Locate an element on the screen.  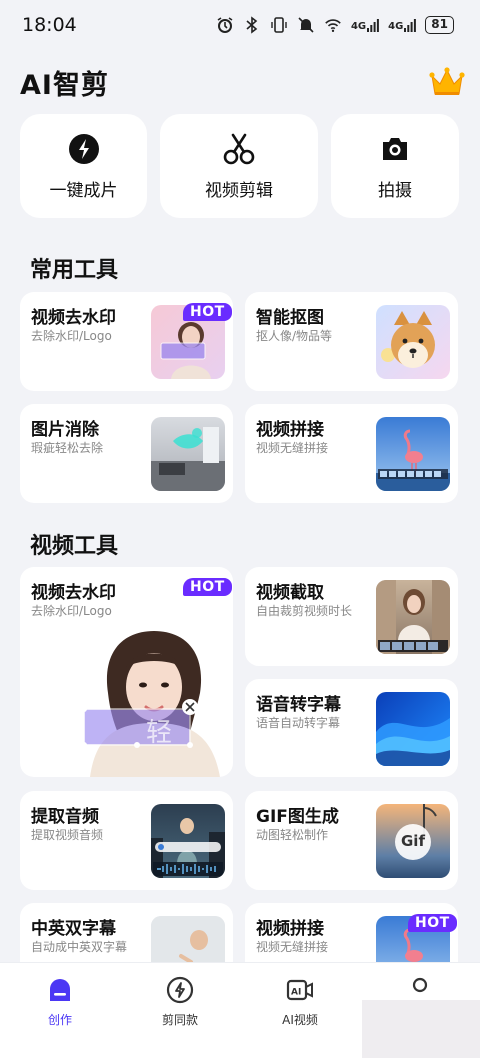
nav-item-ai-video: AI AI视频 is located at coordinates (300, 1001).